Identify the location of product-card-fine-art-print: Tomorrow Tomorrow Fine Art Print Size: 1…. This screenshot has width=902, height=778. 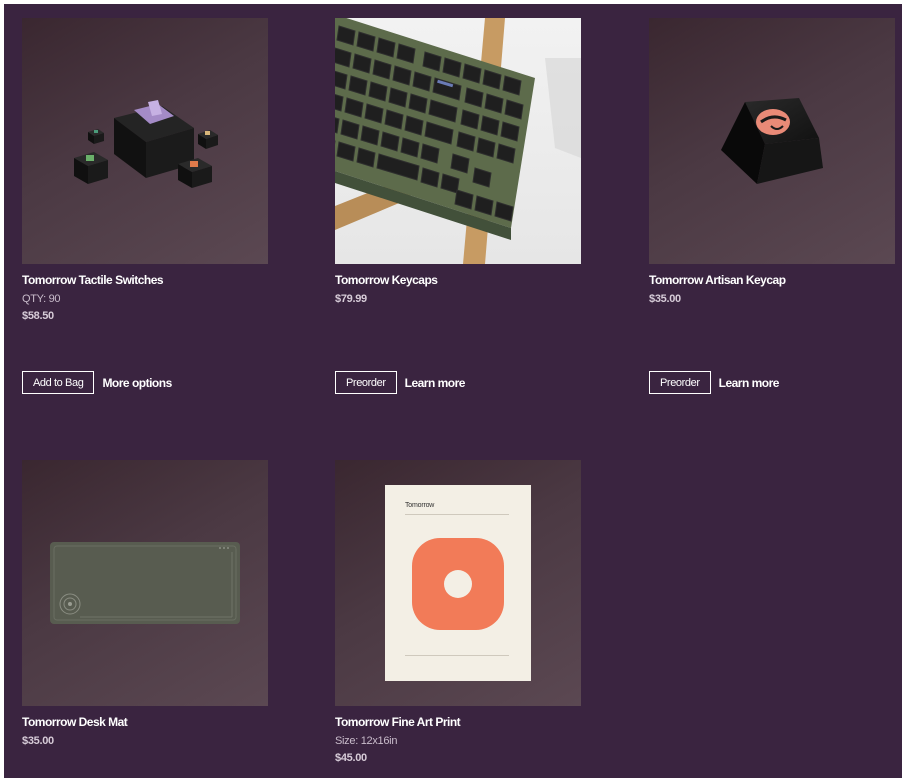
(458, 612).